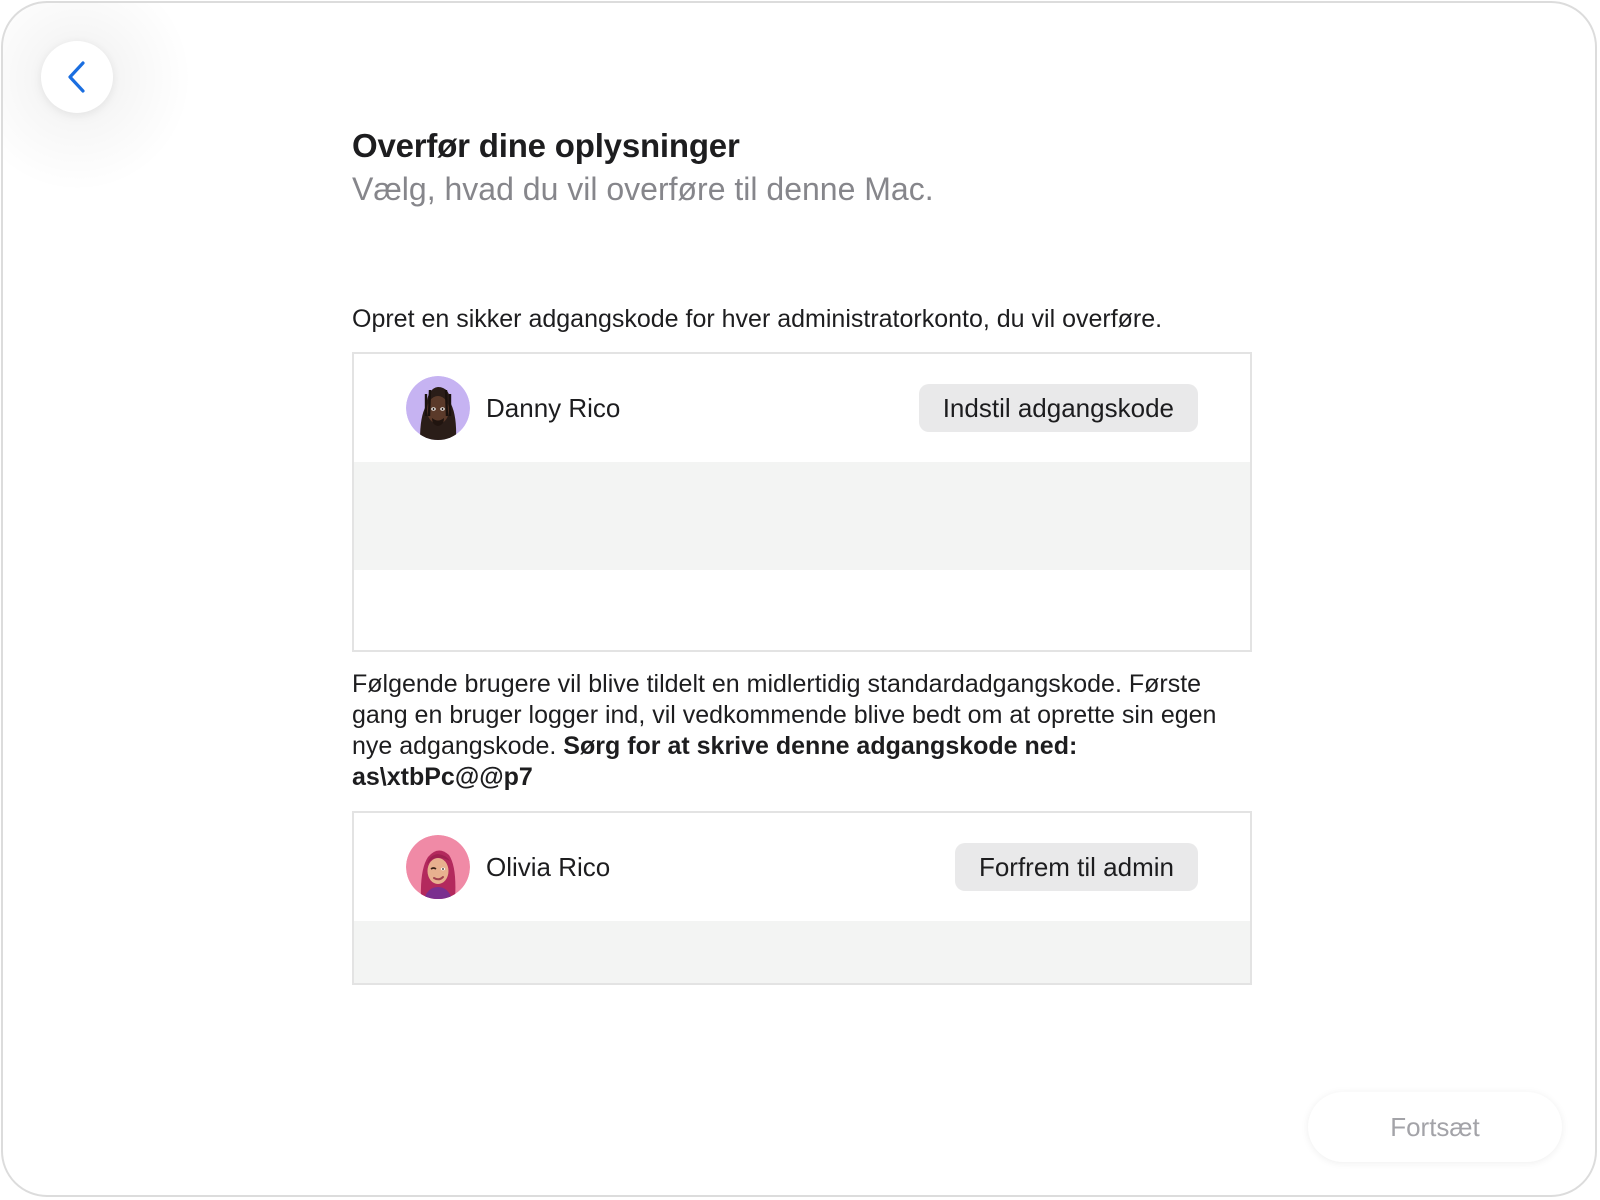  I want to click on continue-button: Fortsæt, so click(1435, 1127).